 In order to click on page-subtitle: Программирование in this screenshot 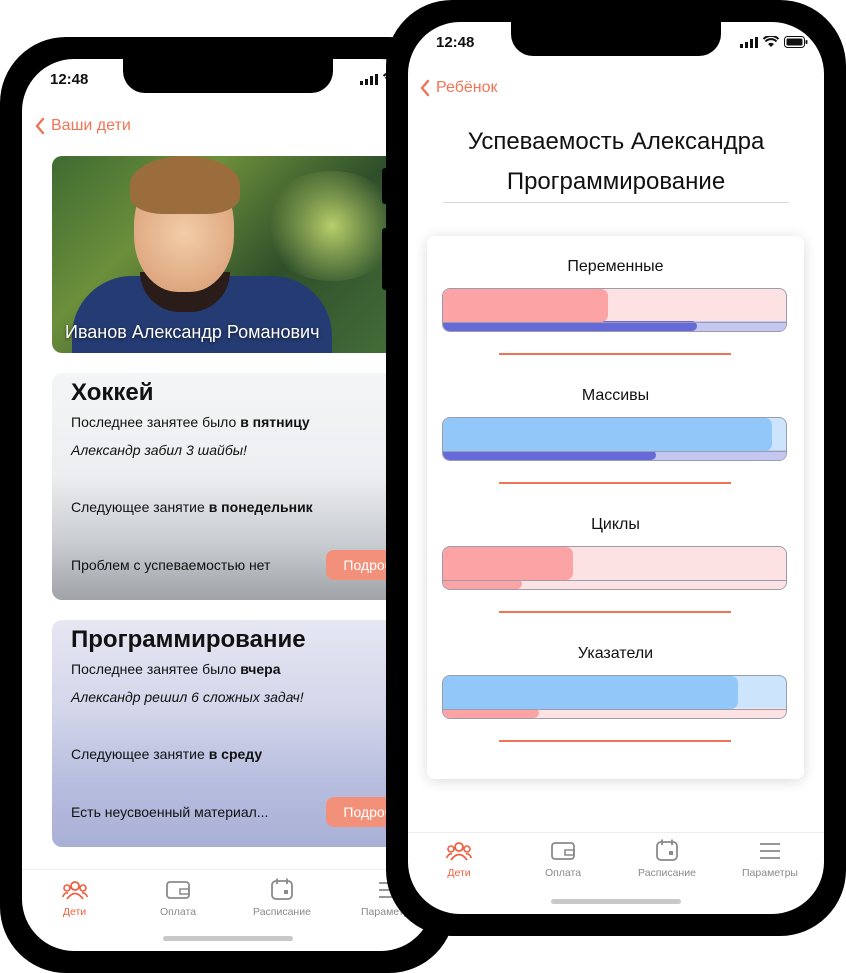, I will do `click(616, 181)`.